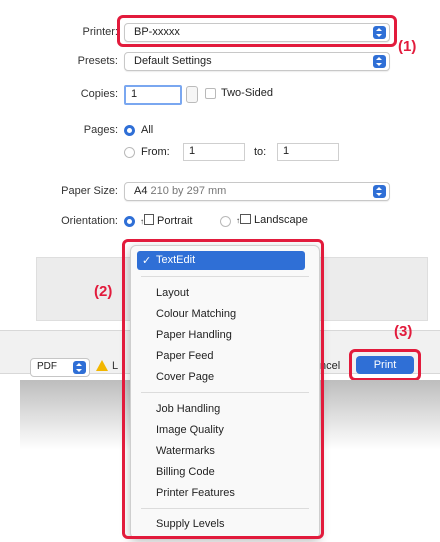  I want to click on presets-value: Default Settings, so click(173, 61).